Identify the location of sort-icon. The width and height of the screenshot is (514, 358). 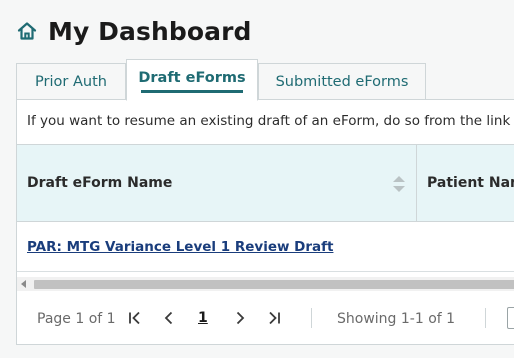
(399, 184).